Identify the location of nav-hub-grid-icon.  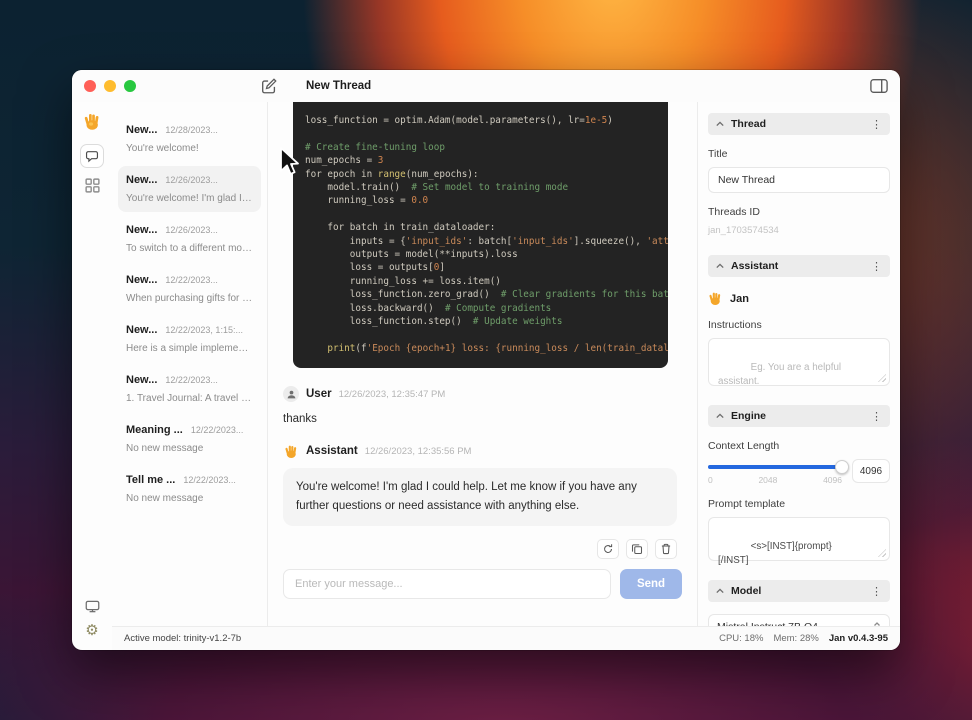
(92, 185).